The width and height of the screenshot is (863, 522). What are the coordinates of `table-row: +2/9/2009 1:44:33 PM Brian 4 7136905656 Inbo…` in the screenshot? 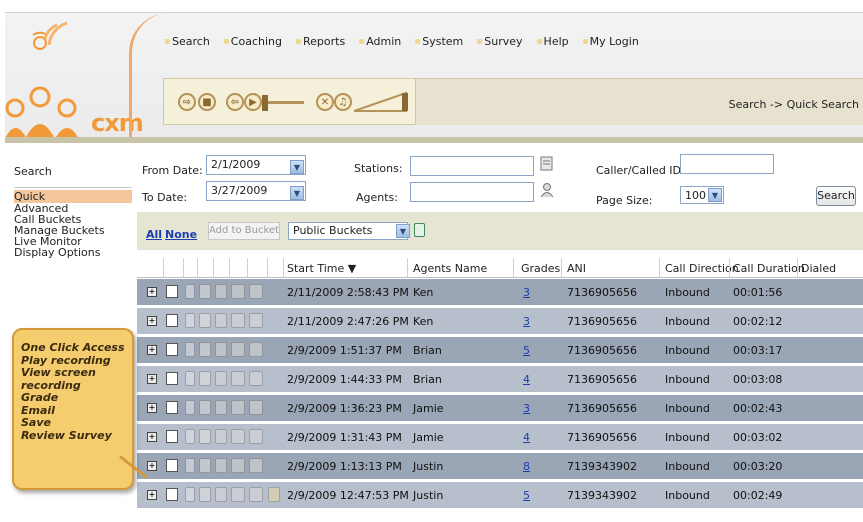 It's located at (500, 379).